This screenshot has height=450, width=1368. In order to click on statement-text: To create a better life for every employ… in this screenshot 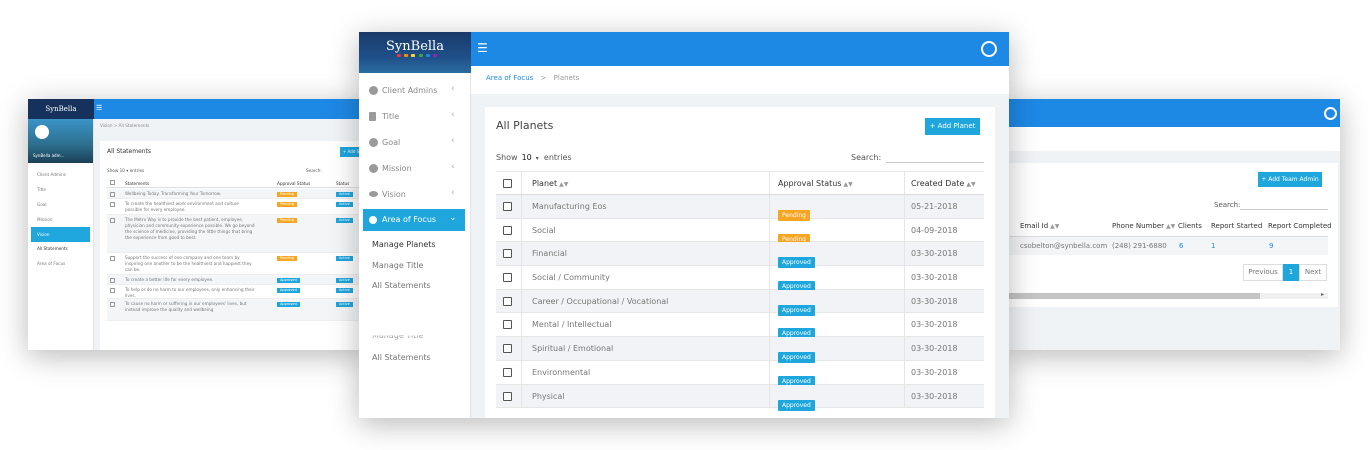, I will do `click(169, 279)`.